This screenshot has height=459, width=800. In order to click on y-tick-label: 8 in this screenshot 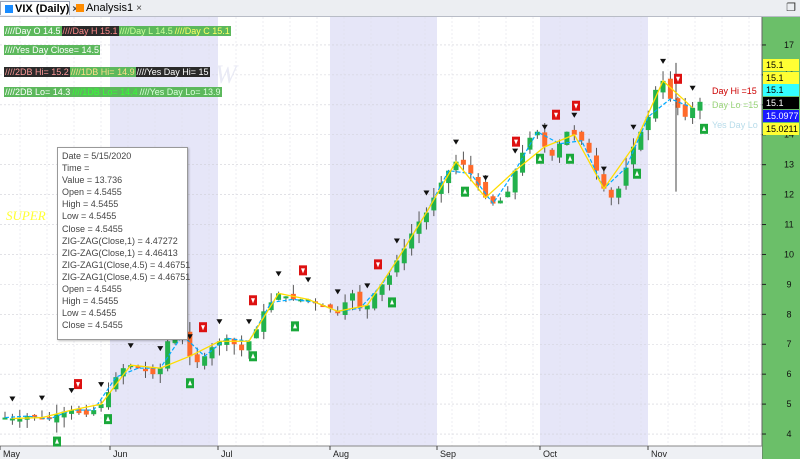, I will do `click(788, 314)`.